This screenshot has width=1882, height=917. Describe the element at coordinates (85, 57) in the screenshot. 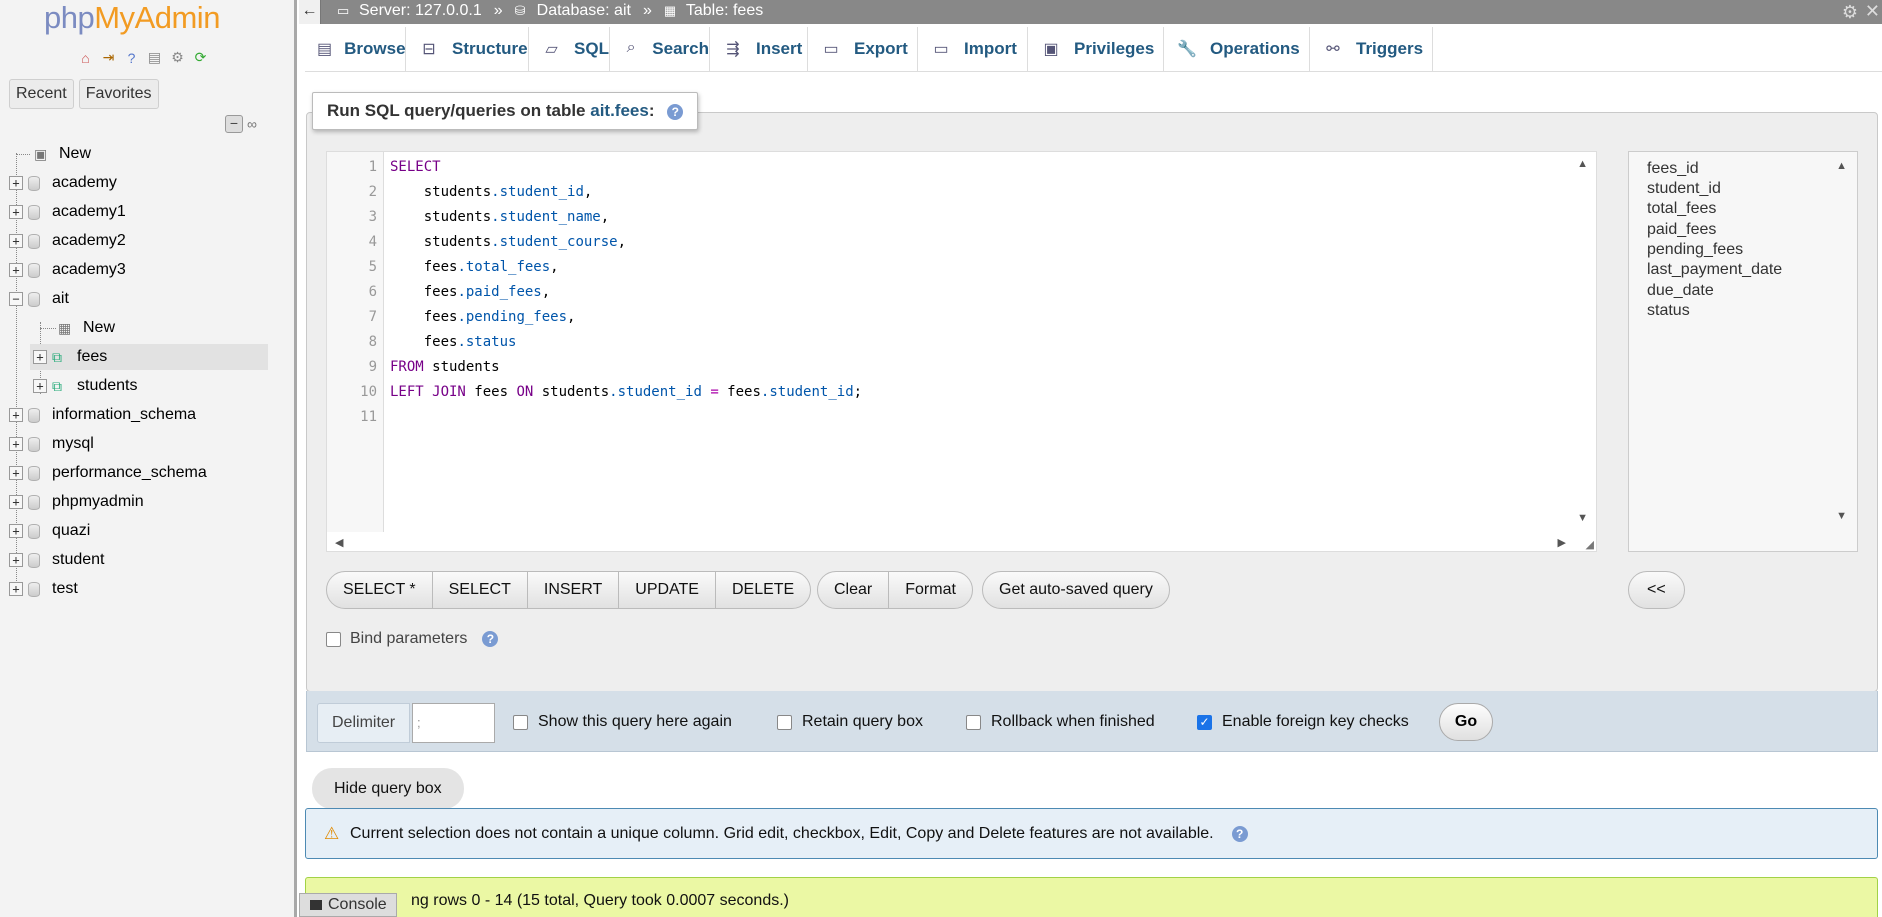

I see `home-icon: ⌂` at that location.